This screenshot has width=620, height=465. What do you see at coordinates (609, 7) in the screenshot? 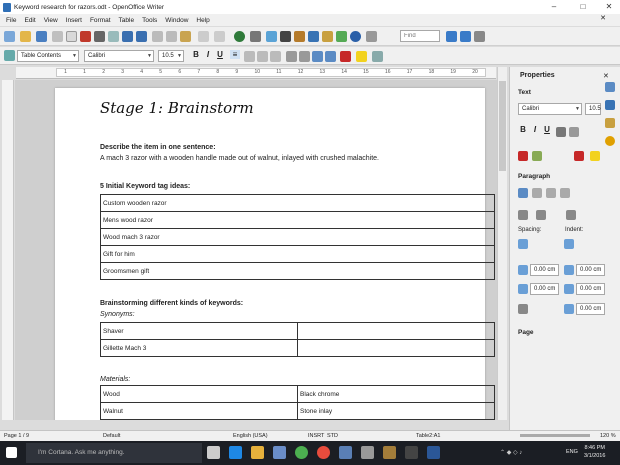
I see `close-window-button: ✕` at bounding box center [609, 7].